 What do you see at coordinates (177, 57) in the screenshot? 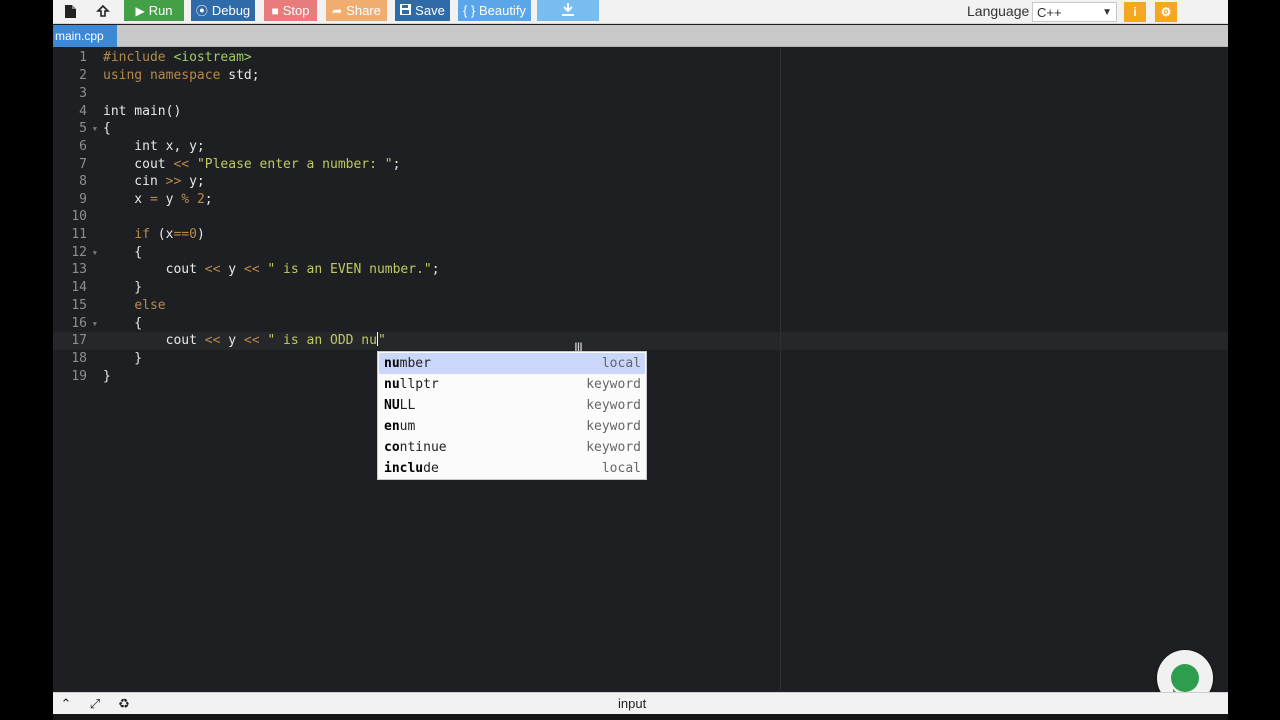
I see `code-line: #include <iostream>` at bounding box center [177, 57].